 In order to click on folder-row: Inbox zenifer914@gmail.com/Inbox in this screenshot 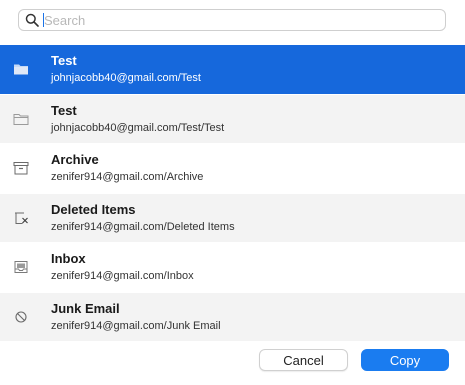, I will do `click(232, 268)`.